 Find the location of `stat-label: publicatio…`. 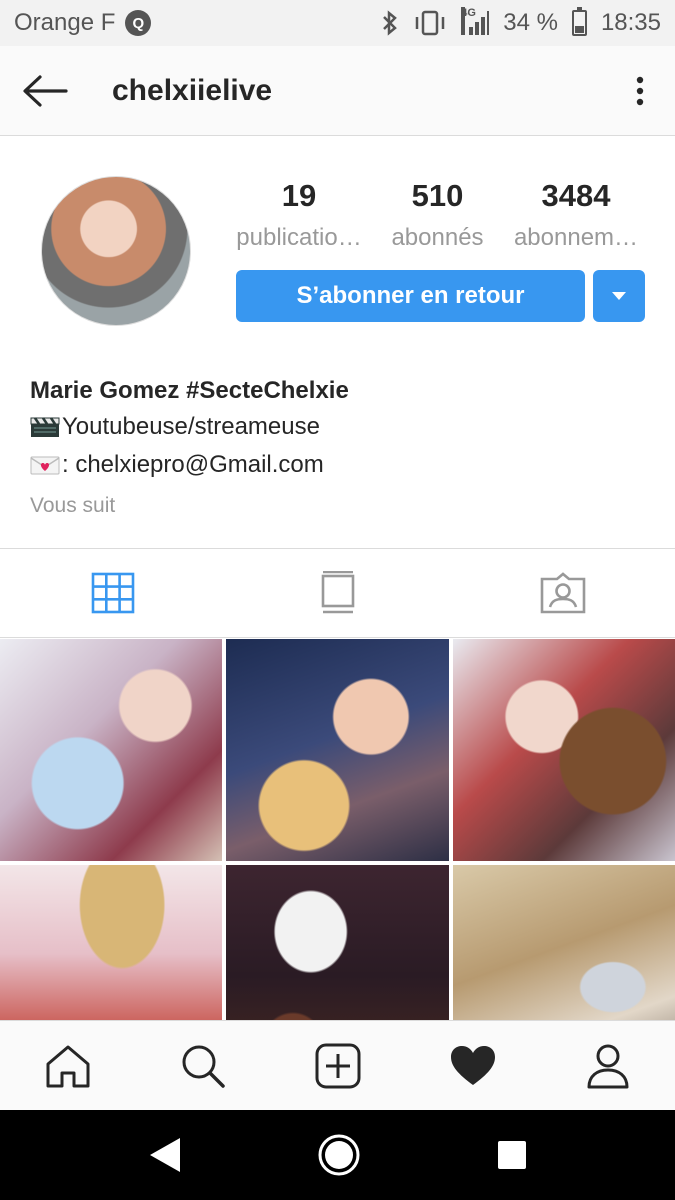

stat-label: publicatio… is located at coordinates (299, 237).